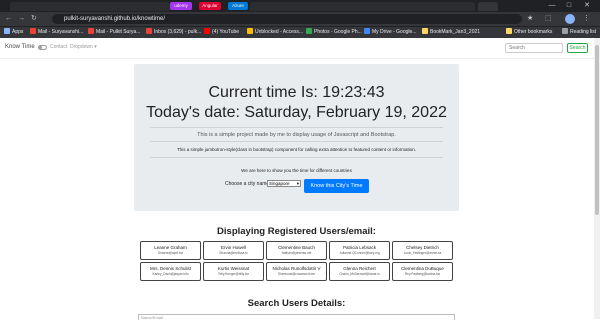 This screenshot has height=320, width=600. Describe the element at coordinates (597, 130) in the screenshot. I see `scrollbar-thumb` at that location.